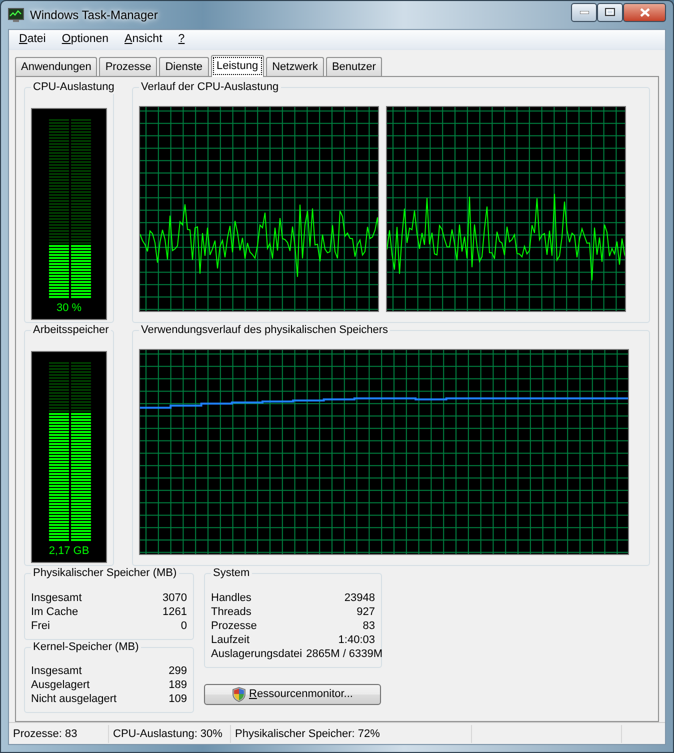 This screenshot has height=753, width=674. What do you see at coordinates (105, 573) in the screenshot?
I see `group-label: Physikalischer Speicher (MB)` at bounding box center [105, 573].